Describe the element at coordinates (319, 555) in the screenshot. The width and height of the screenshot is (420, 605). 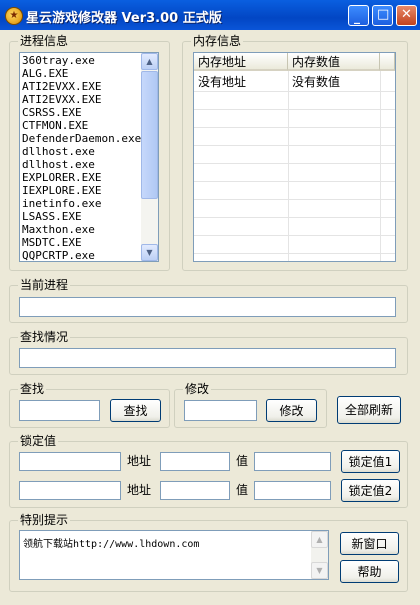
I see `notes-scrollbar: ▲ ▼` at that location.